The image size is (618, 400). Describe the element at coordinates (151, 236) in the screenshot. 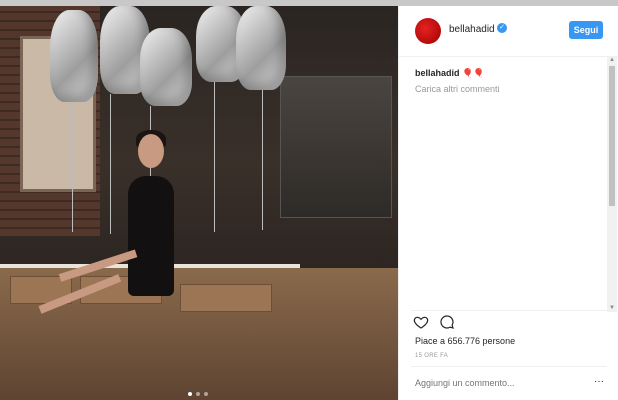

I see `model-dress` at that location.